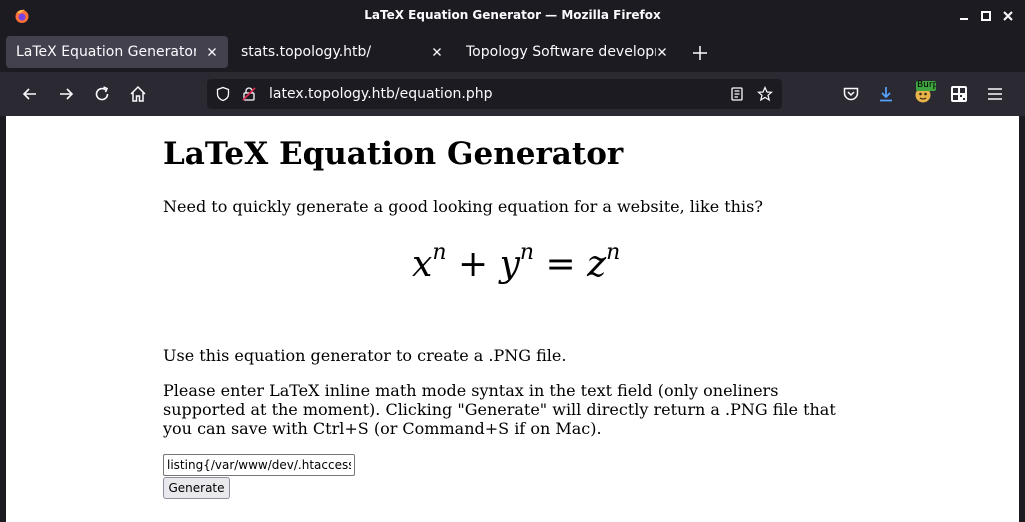 This screenshot has height=522, width=1025. What do you see at coordinates (959, 94) in the screenshot?
I see `qr-code-extension-icon` at bounding box center [959, 94].